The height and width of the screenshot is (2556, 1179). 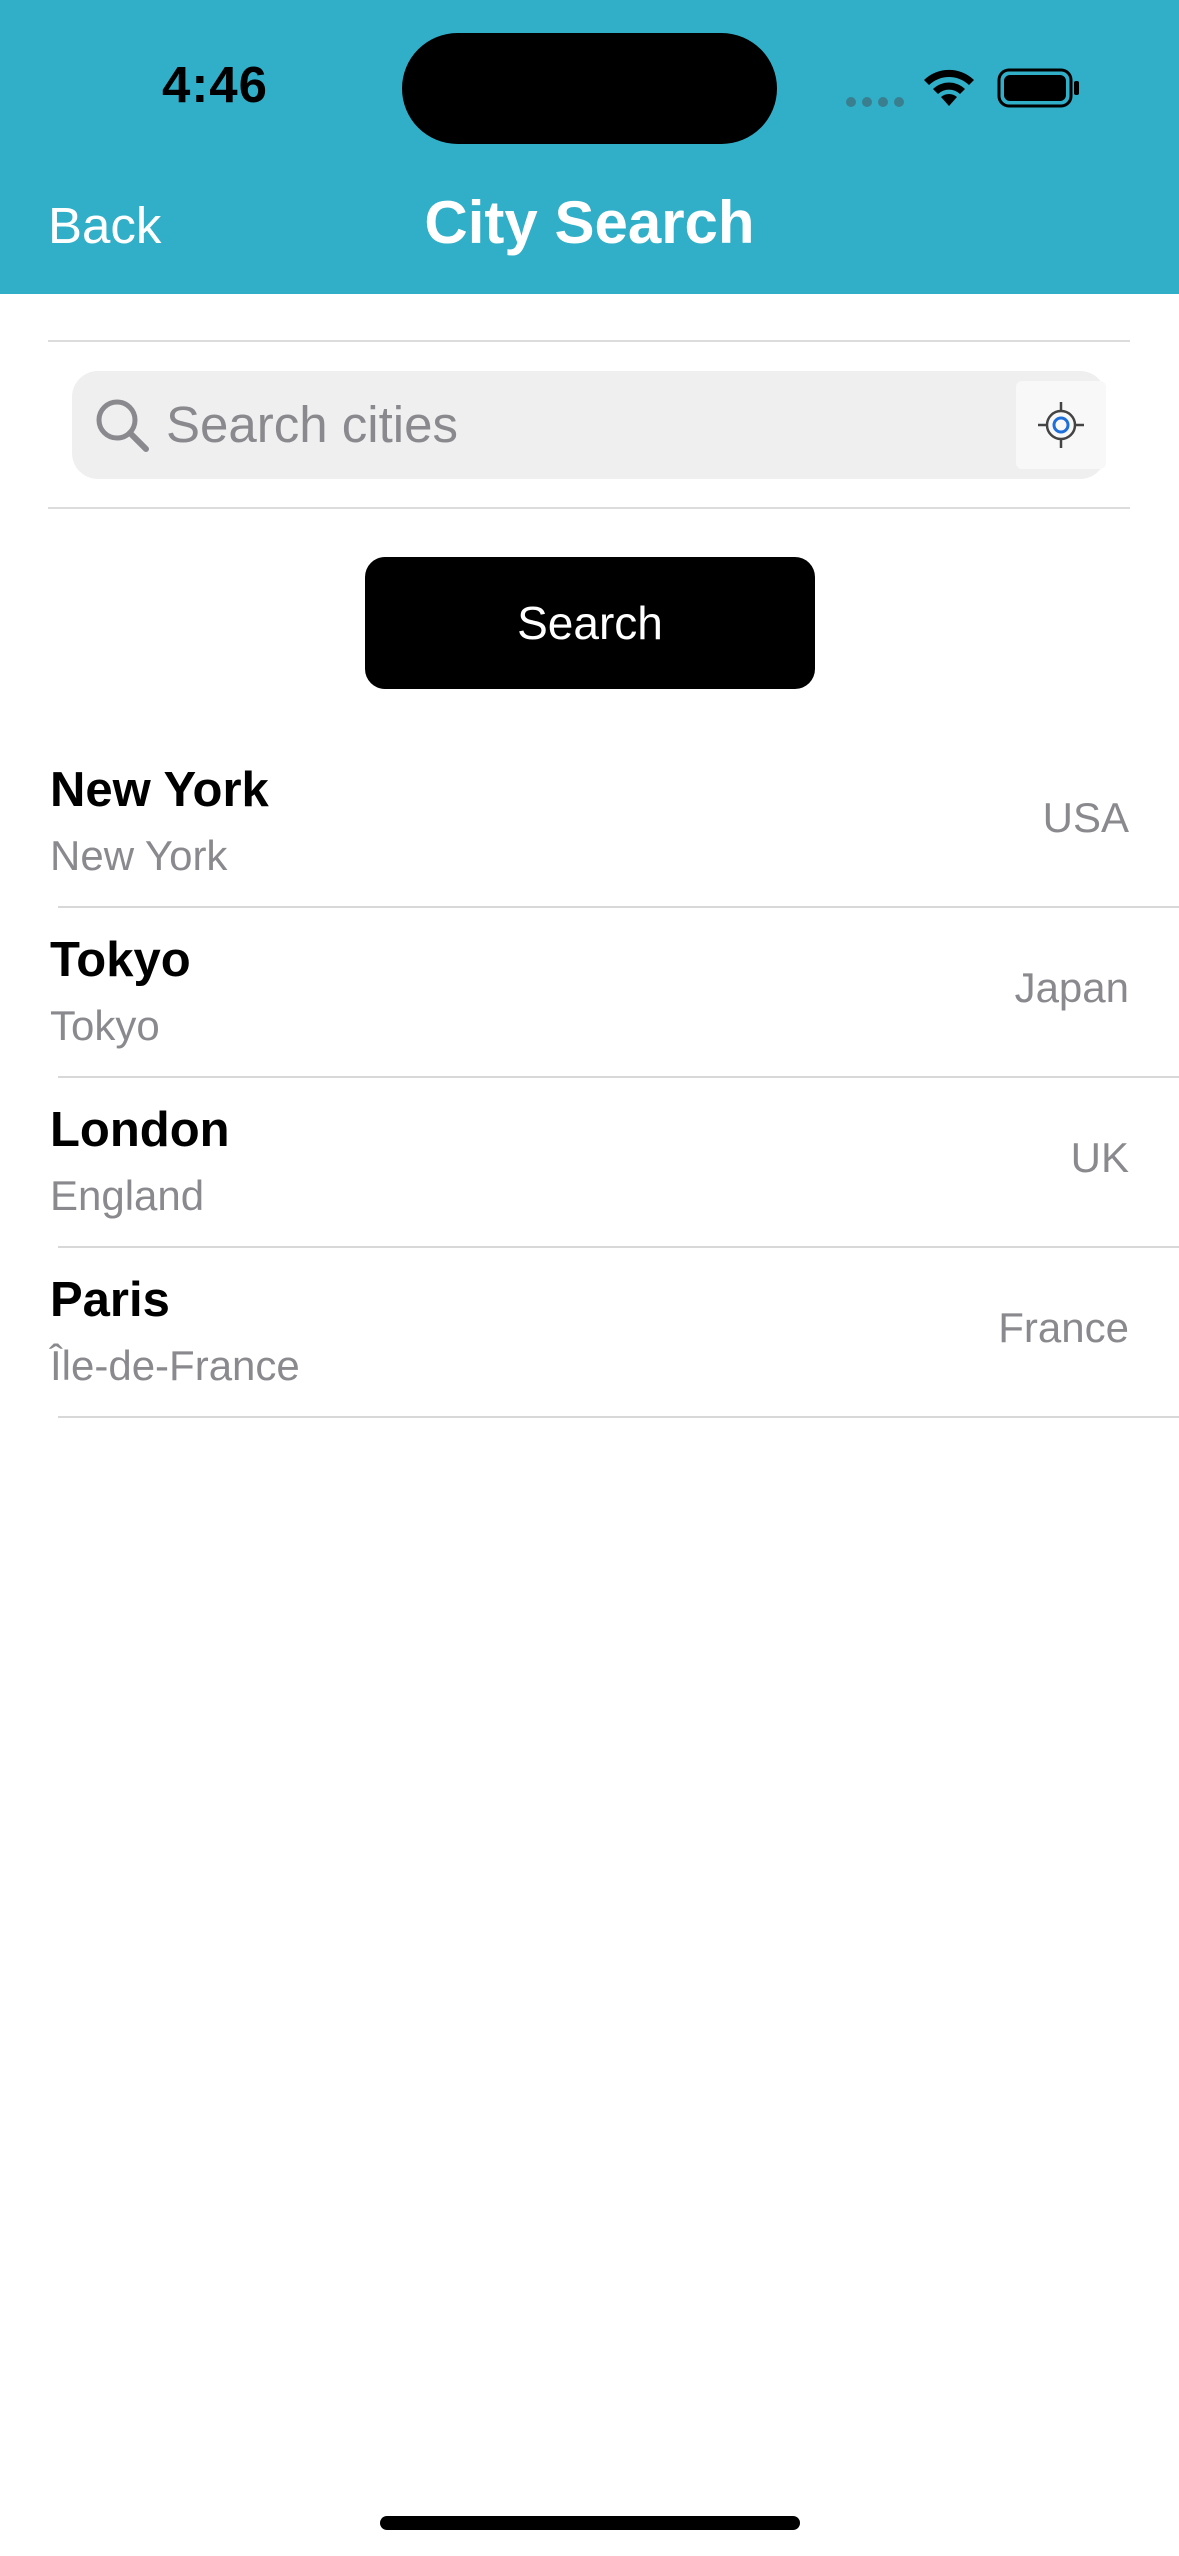 I want to click on city-region: Île-de-France, so click(x=175, y=1365).